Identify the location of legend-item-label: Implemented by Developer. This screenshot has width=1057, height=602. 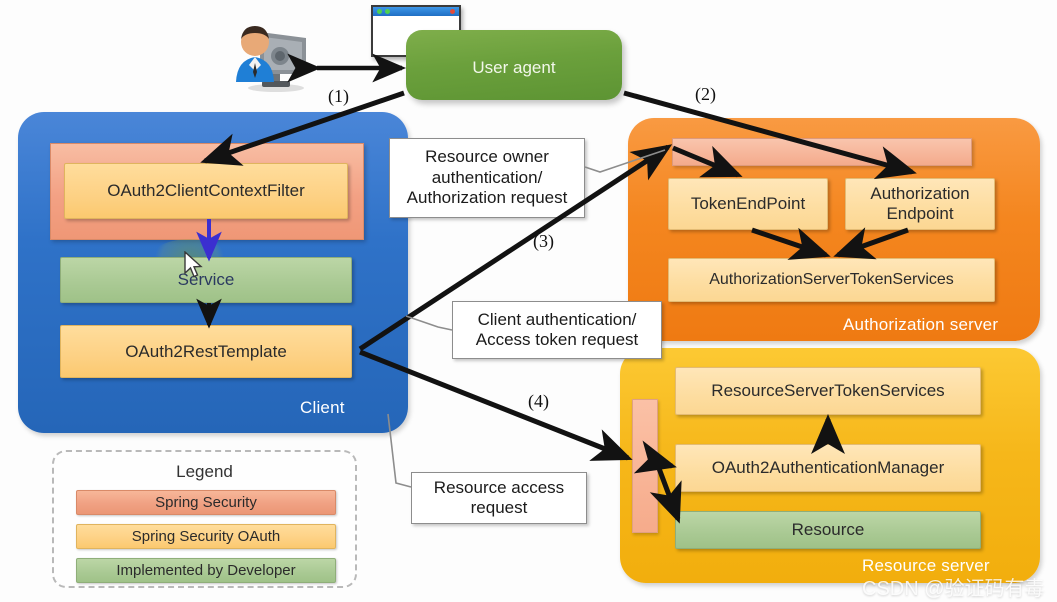
(206, 570).